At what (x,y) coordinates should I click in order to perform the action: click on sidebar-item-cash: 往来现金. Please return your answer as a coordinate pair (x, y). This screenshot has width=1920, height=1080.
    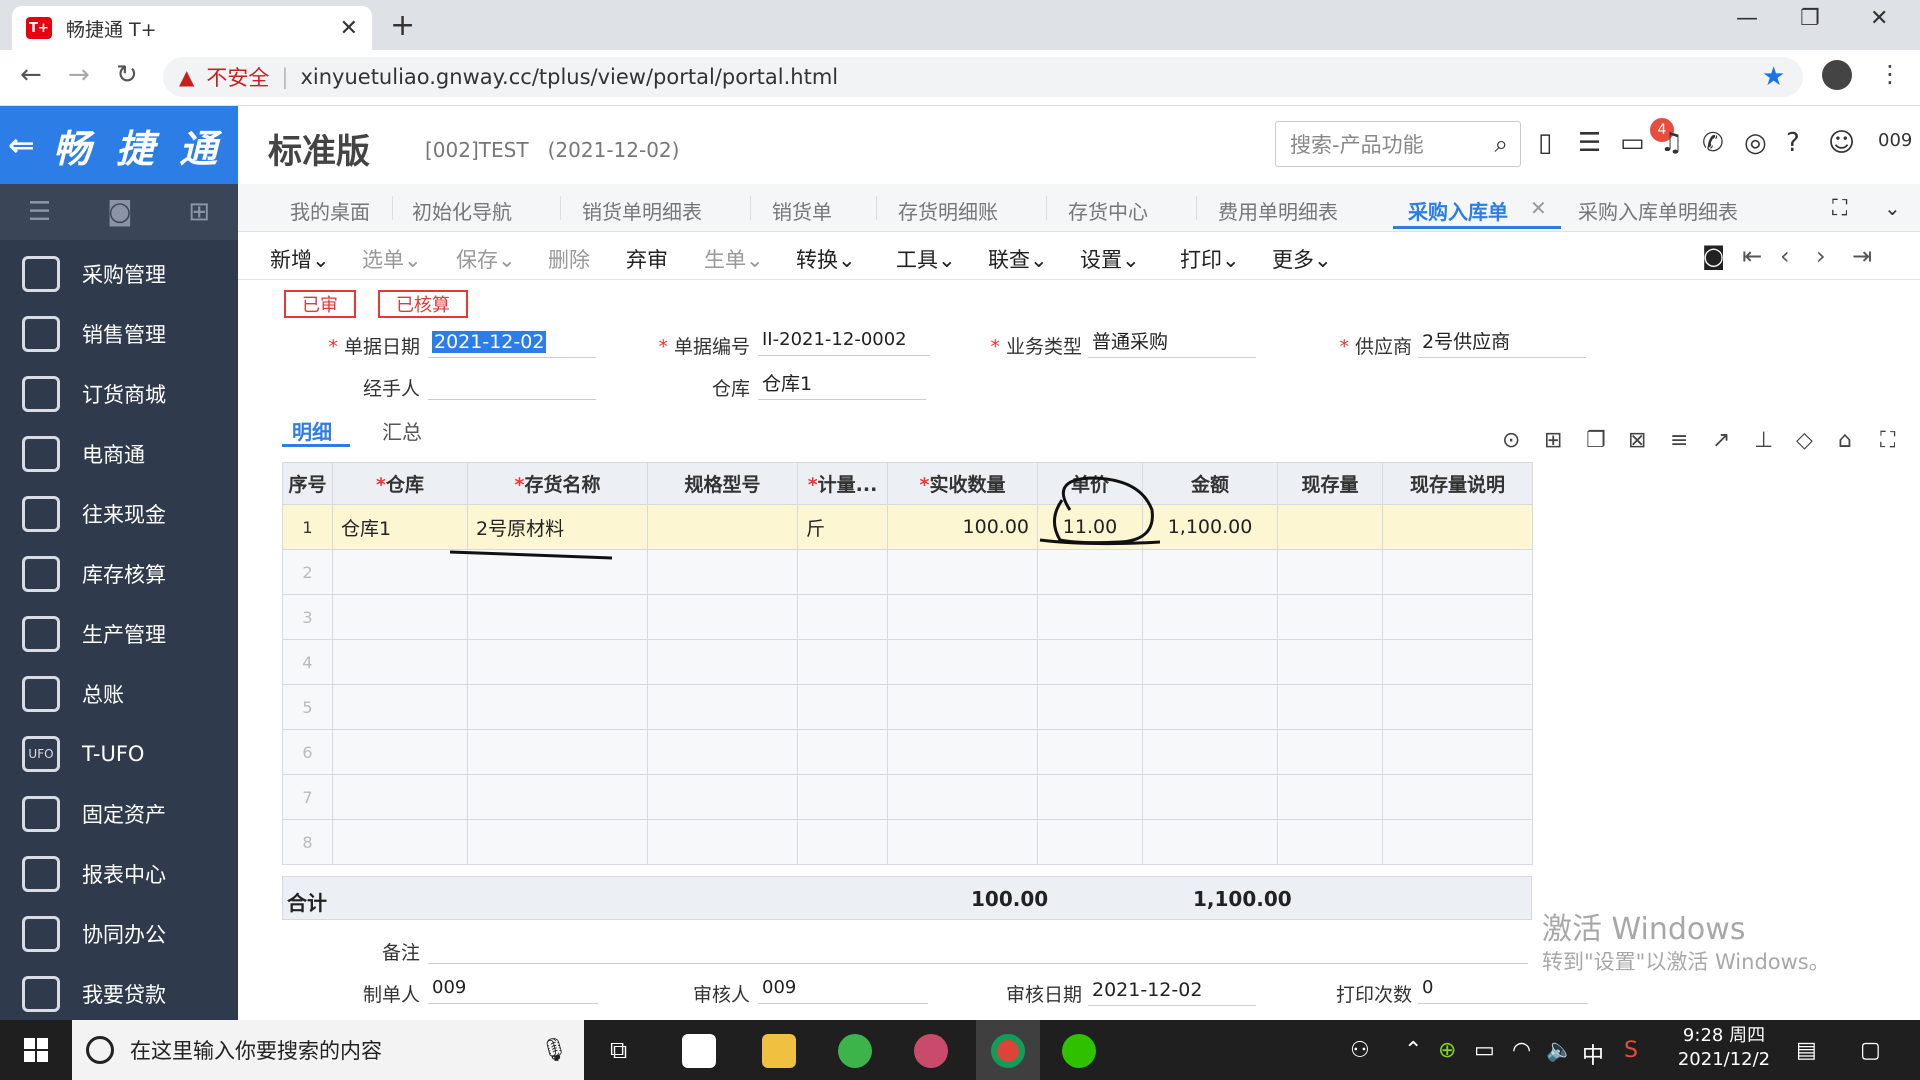
    Looking at the image, I should click on (119, 514).